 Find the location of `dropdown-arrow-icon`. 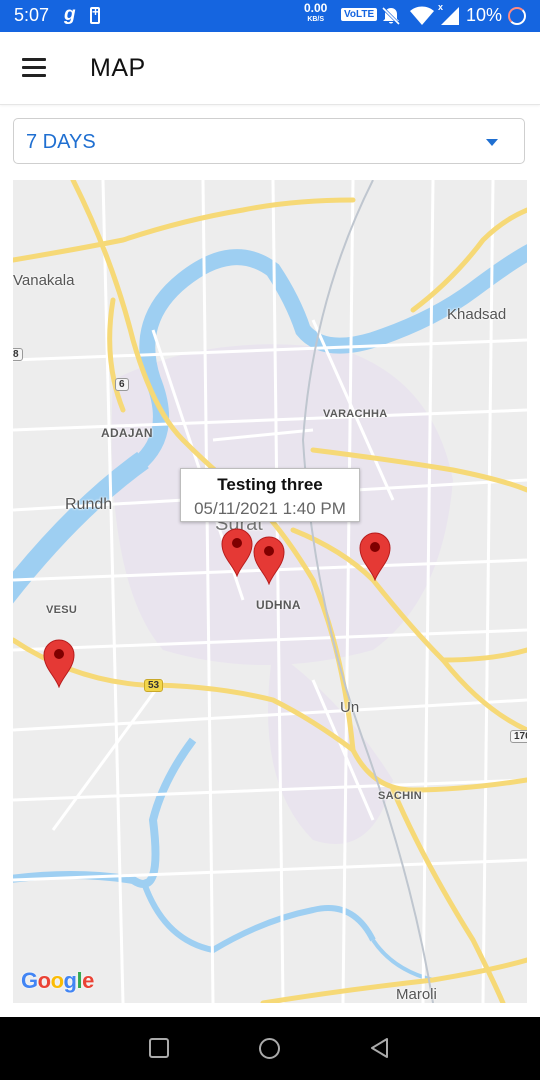

dropdown-arrow-icon is located at coordinates (492, 142).